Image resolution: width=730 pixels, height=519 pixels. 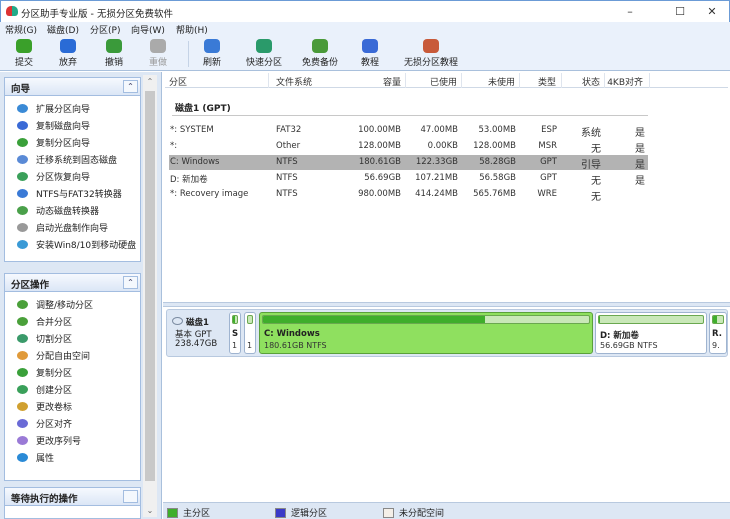 I want to click on legend-label: 主分区, so click(x=197, y=514).